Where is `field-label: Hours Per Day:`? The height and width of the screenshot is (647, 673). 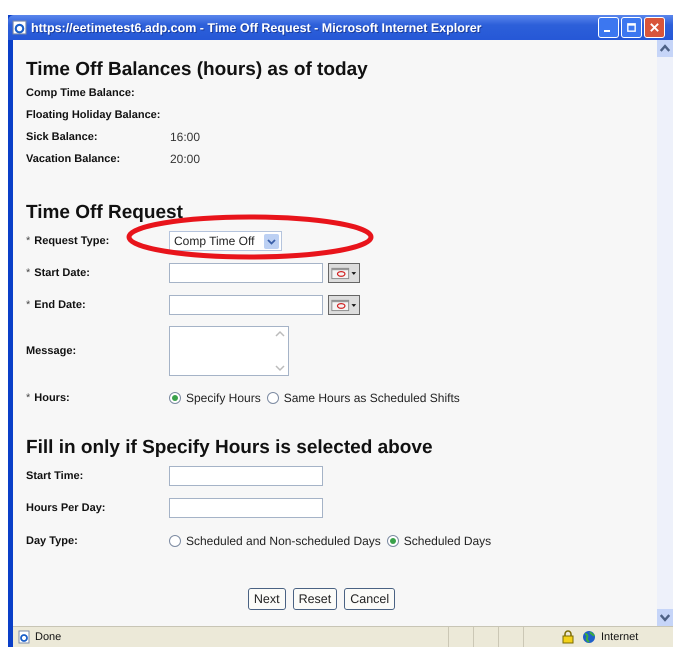
field-label: Hours Per Day: is located at coordinates (66, 508).